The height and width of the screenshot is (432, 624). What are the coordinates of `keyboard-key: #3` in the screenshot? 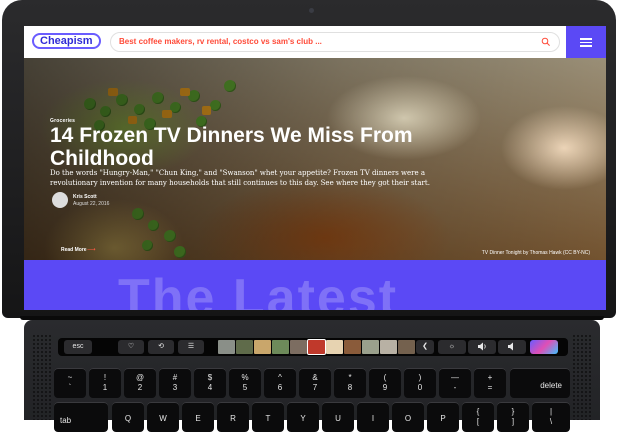 It's located at (175, 383).